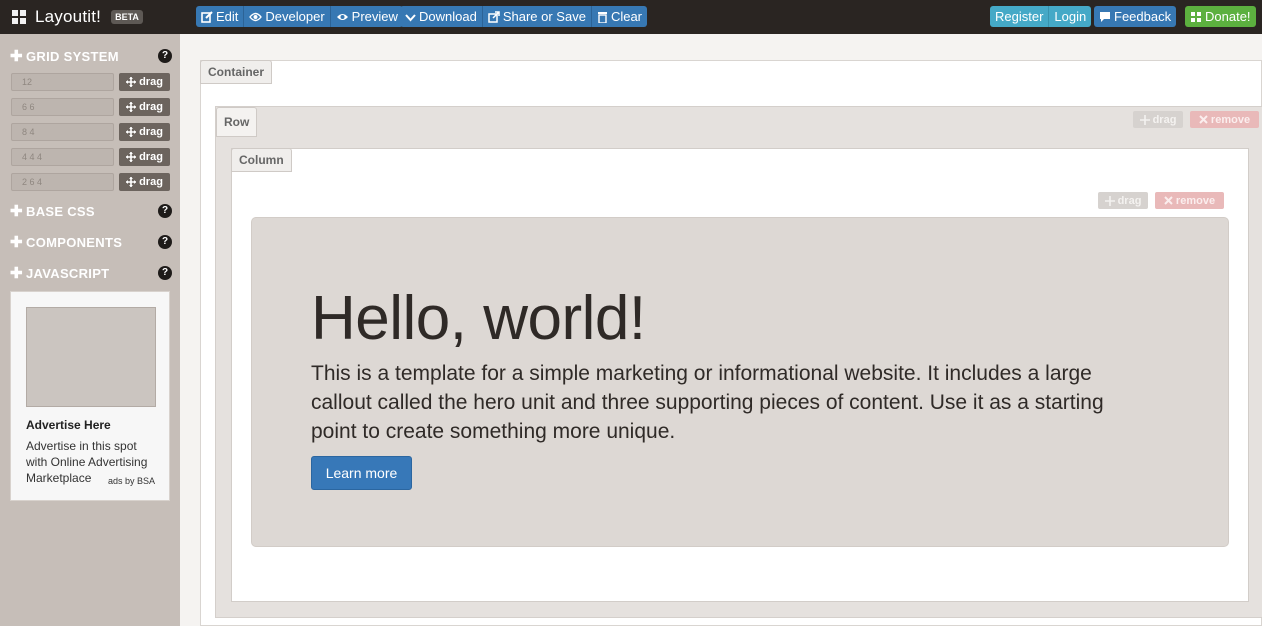 This screenshot has height=626, width=1262. Describe the element at coordinates (1070, 16) in the screenshot. I see `login-button: Login` at that location.